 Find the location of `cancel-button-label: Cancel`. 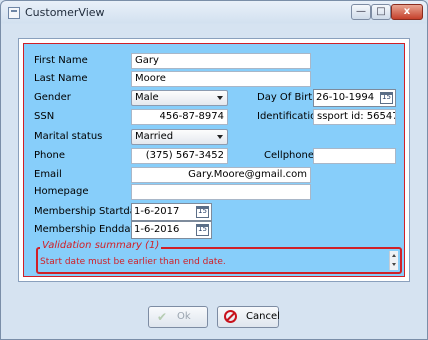

cancel-button-label: Cancel is located at coordinates (263, 316).